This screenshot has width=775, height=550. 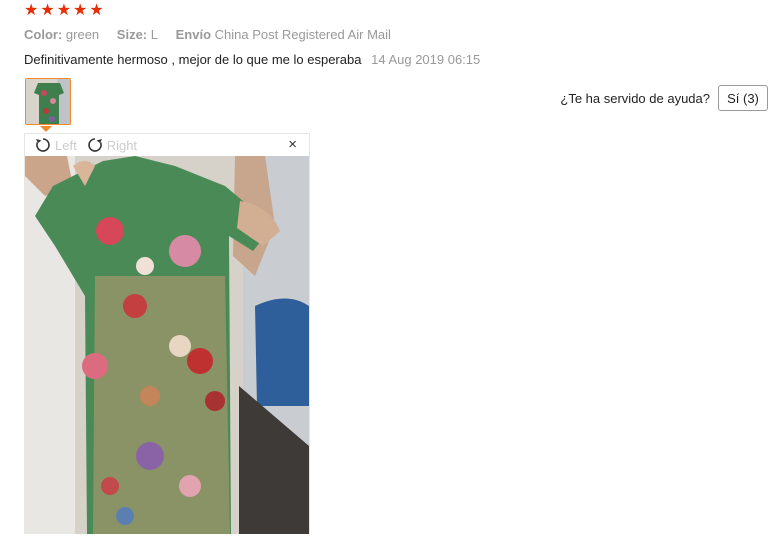 What do you see at coordinates (302, 34) in the screenshot?
I see `shipping-value: China Post Registered Air Mail` at bounding box center [302, 34].